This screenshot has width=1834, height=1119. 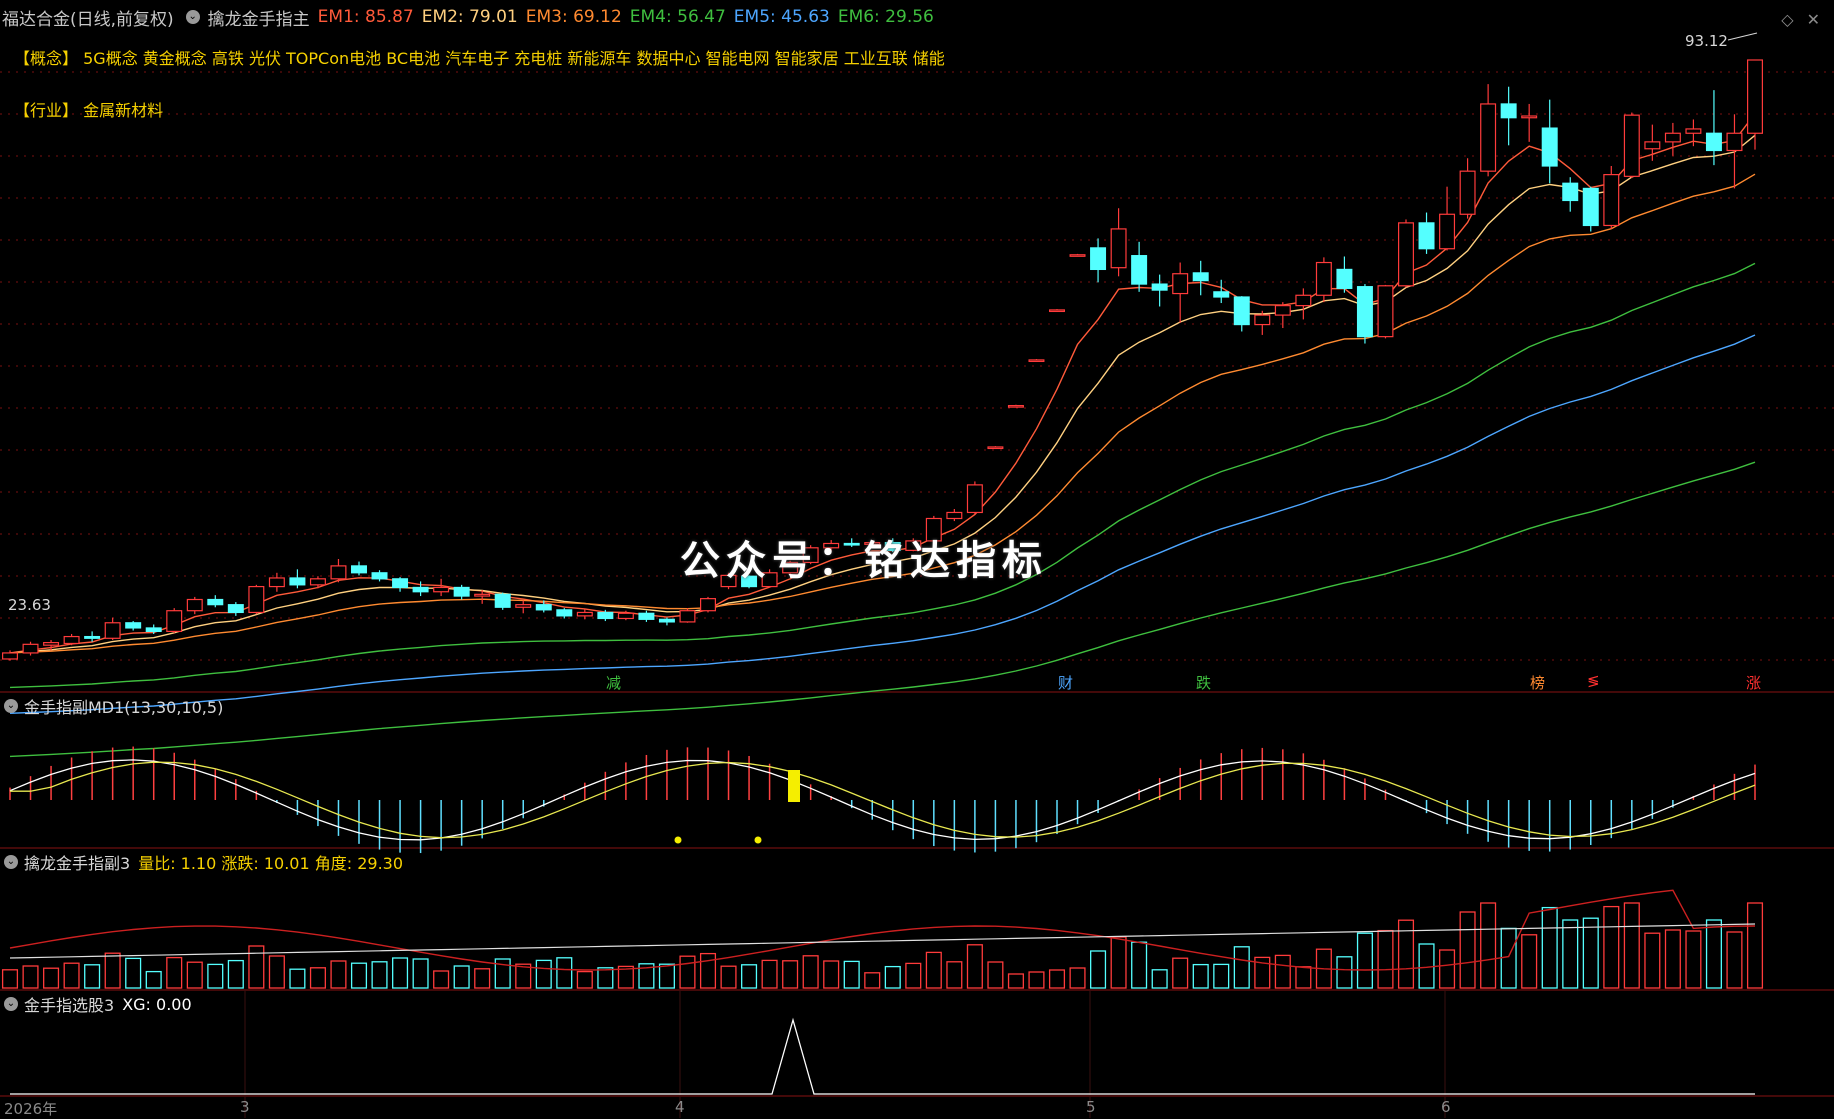 I want to click on diamond-icon: ◇, so click(x=1787, y=19).